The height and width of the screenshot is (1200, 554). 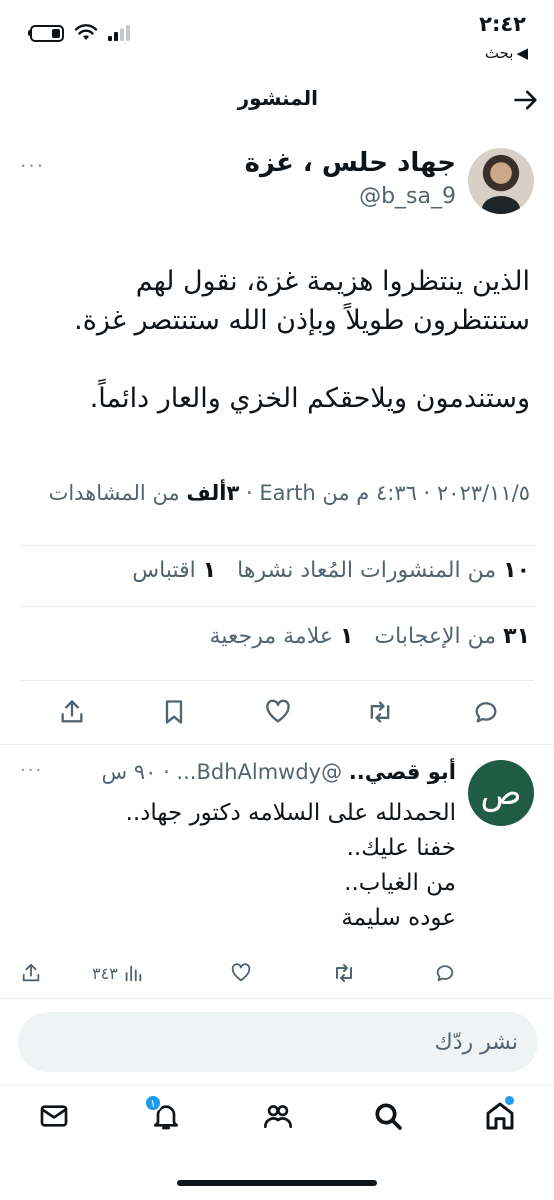 I want to click on reply-header: أبو قصي.. @BdhAlmwdy... · ٩٠ س, so click(x=279, y=772).